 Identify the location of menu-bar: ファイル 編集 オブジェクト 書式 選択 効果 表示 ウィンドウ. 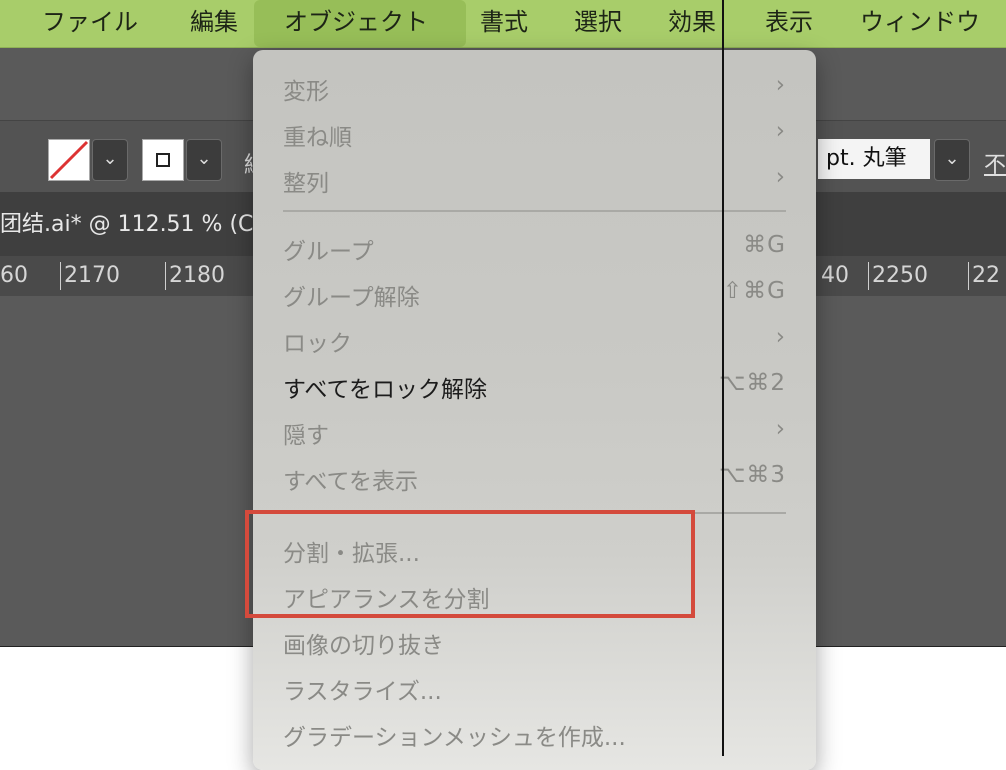
(503, 24).